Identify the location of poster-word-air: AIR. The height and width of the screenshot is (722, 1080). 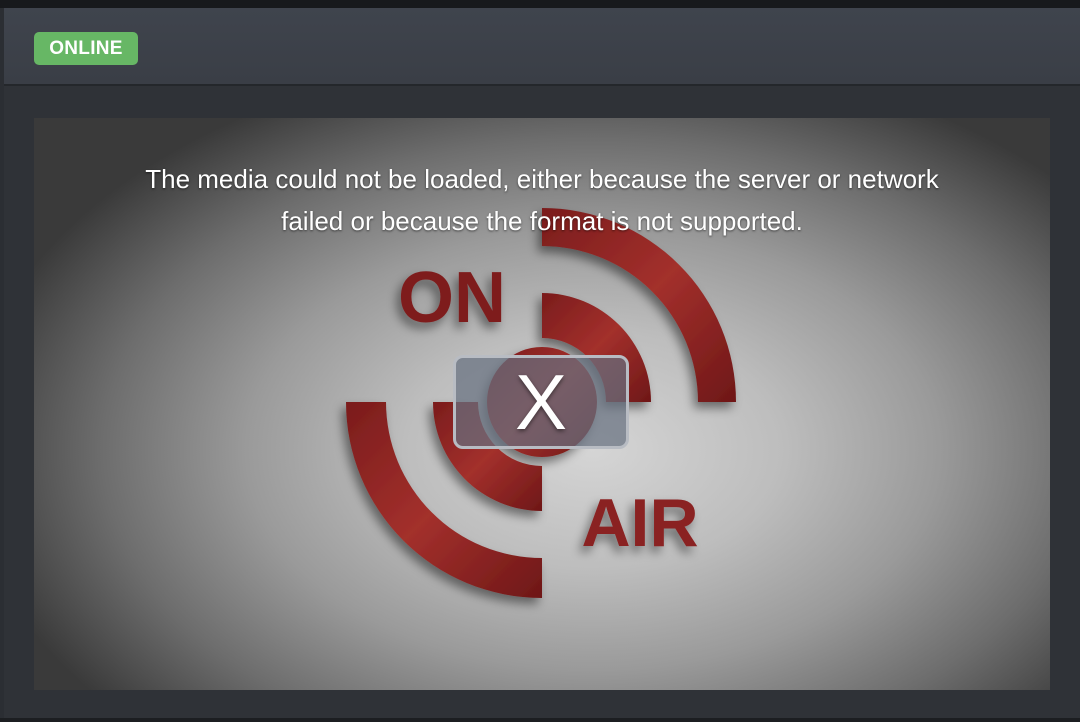
(639, 523).